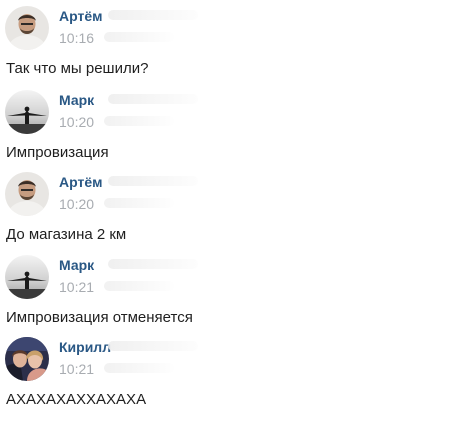 The image size is (462, 424). What do you see at coordinates (77, 68) in the screenshot?
I see `message-text: Так что мы решили?` at bounding box center [77, 68].